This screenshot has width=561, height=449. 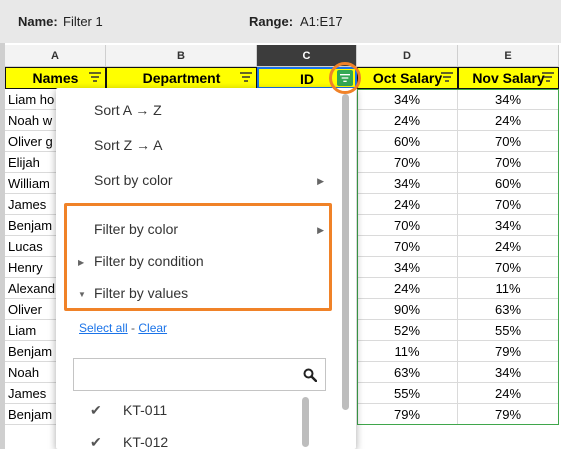 What do you see at coordinates (508, 330) in the screenshot?
I see `nov-salary-cell: 55%` at bounding box center [508, 330].